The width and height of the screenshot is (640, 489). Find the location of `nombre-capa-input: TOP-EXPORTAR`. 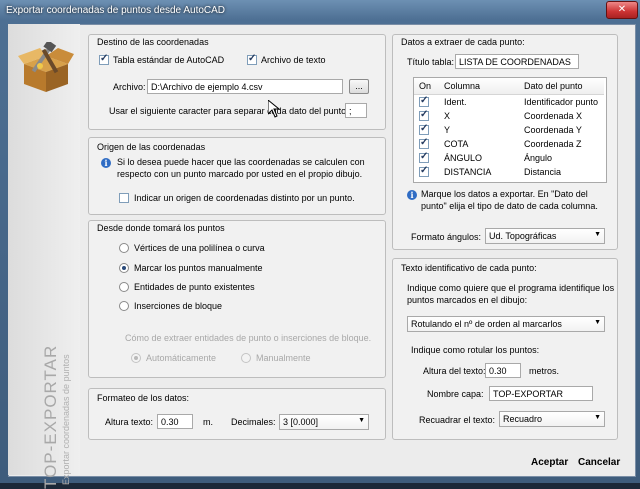

nombre-capa-input: TOP-EXPORTAR is located at coordinates (541, 393).